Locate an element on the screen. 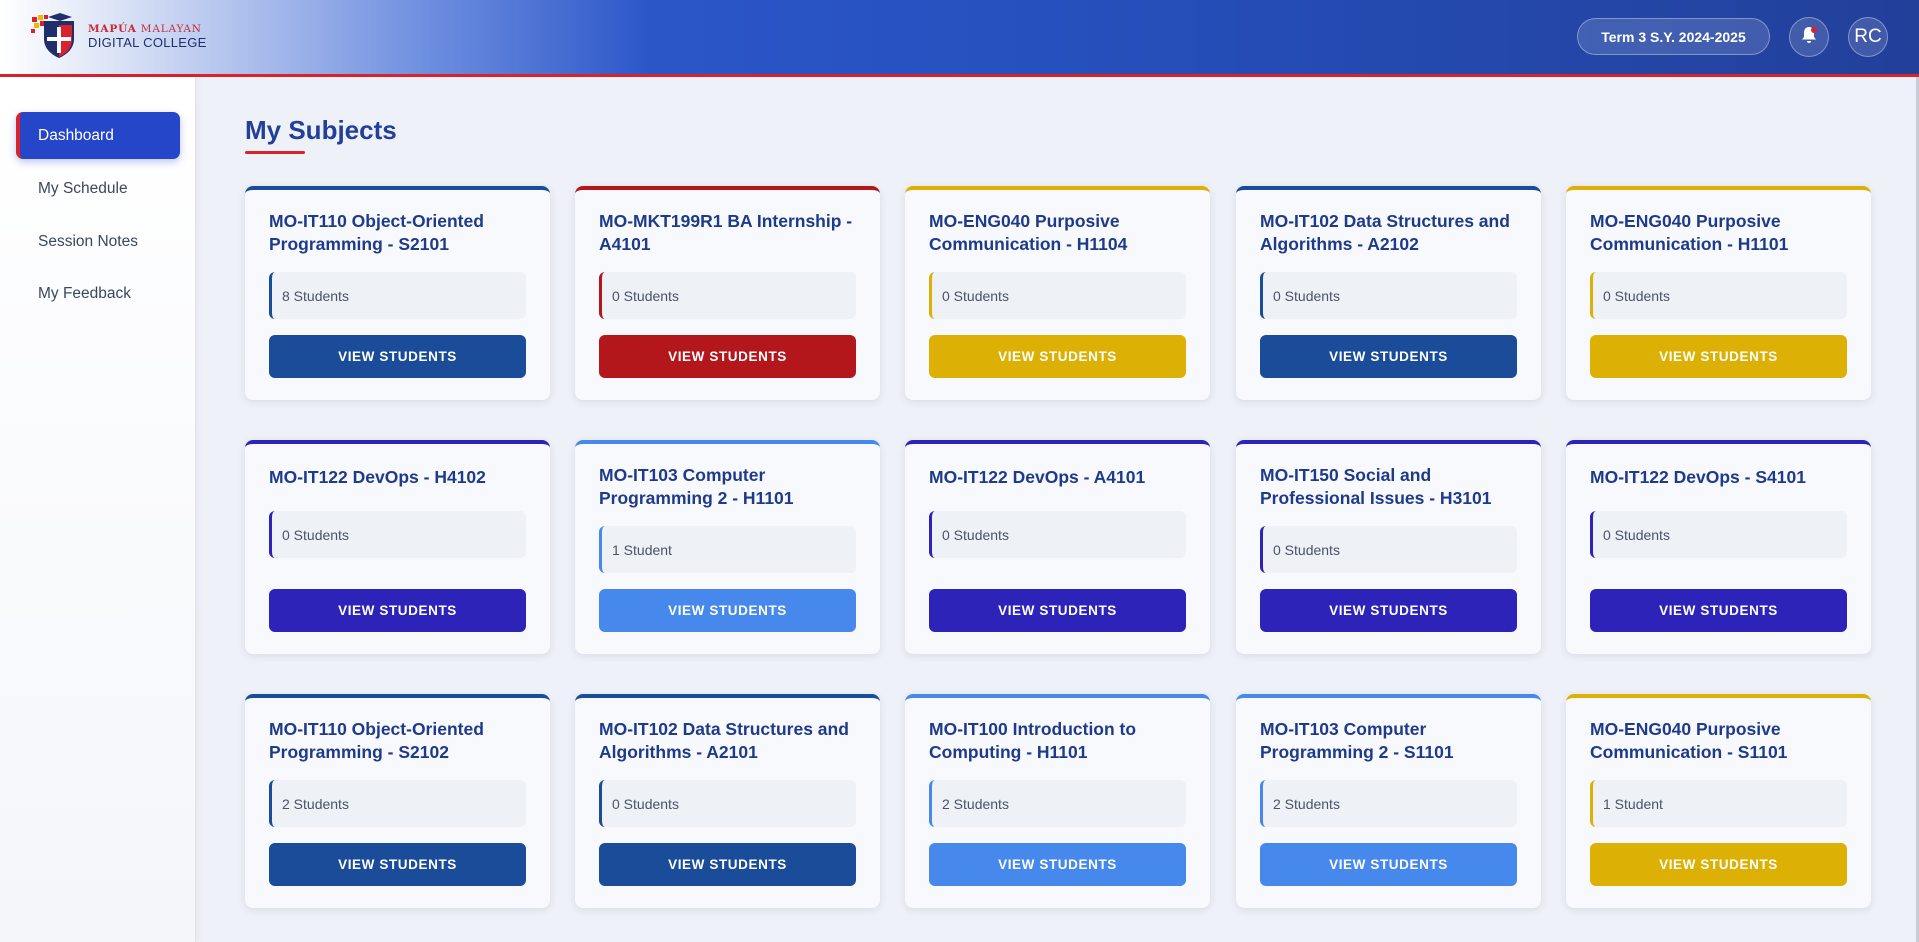 This screenshot has width=1919, height=942. subject-title: MO-IT122 DevOps - A4101 is located at coordinates (1037, 477).